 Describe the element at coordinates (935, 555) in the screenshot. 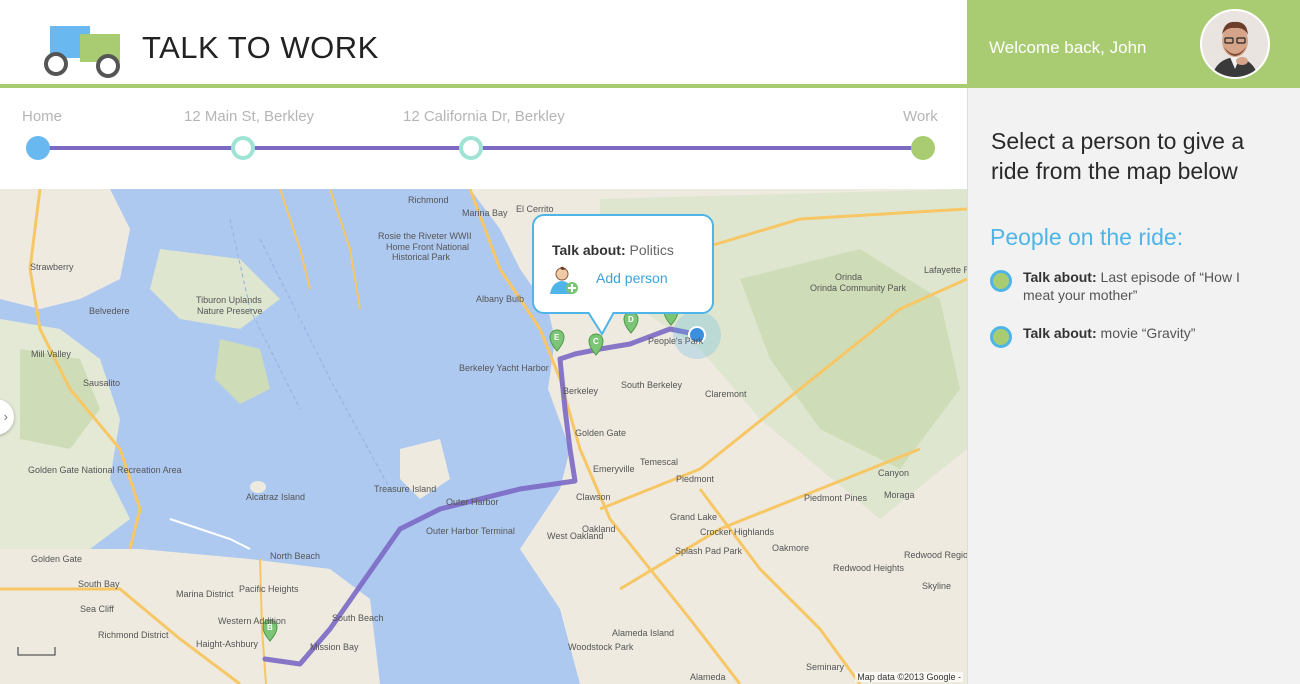

I see `map-place-label: Redwood Regional Park` at that location.